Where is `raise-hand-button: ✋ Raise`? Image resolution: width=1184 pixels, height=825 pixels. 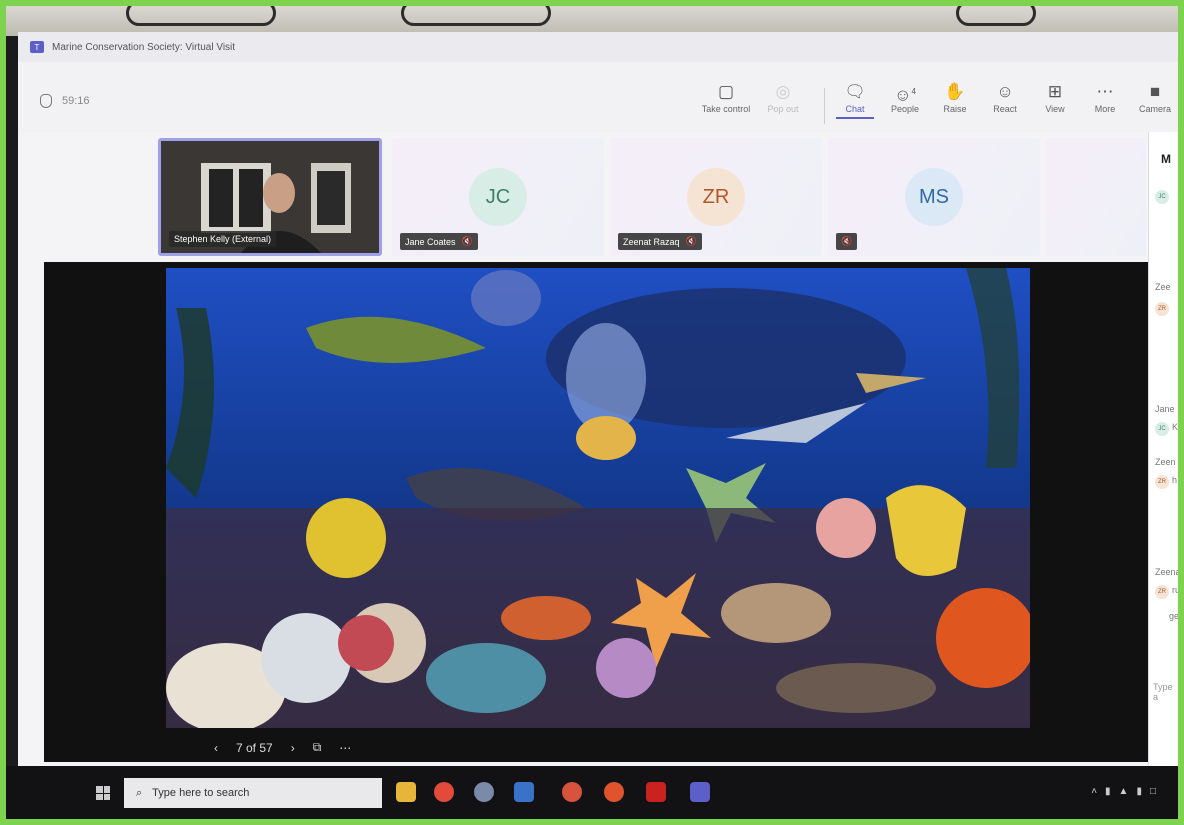
raise-hand-button: ✋ Raise is located at coordinates (955, 97).